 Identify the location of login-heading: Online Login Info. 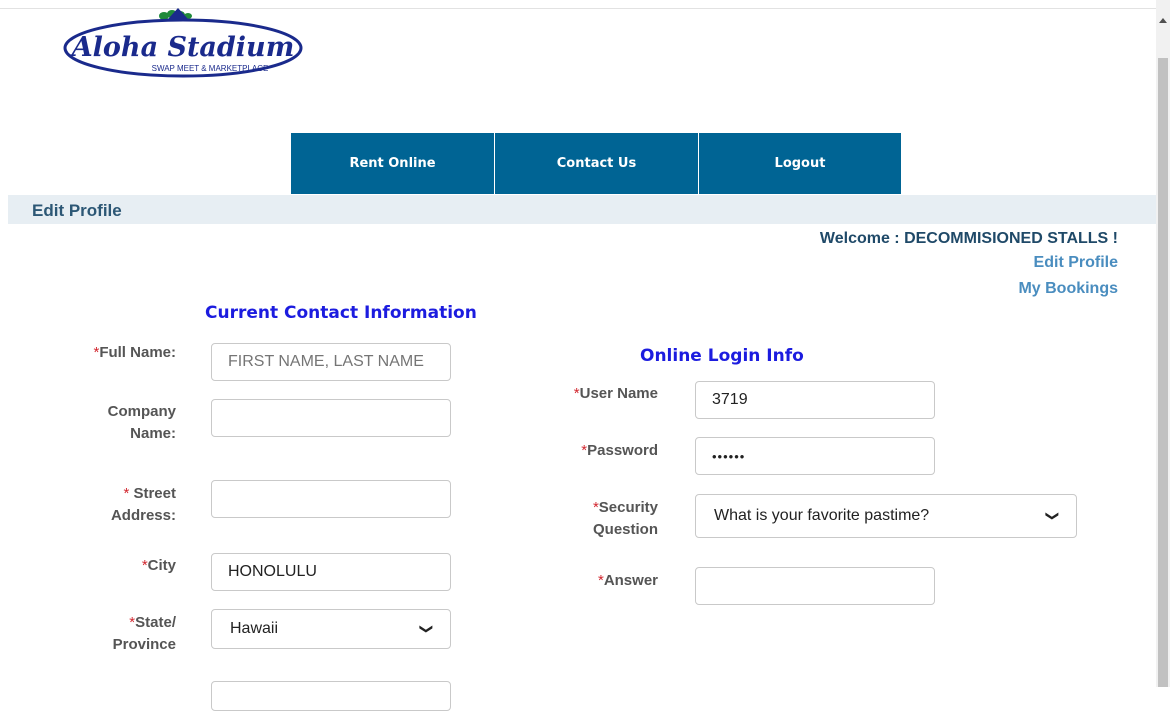
(722, 356).